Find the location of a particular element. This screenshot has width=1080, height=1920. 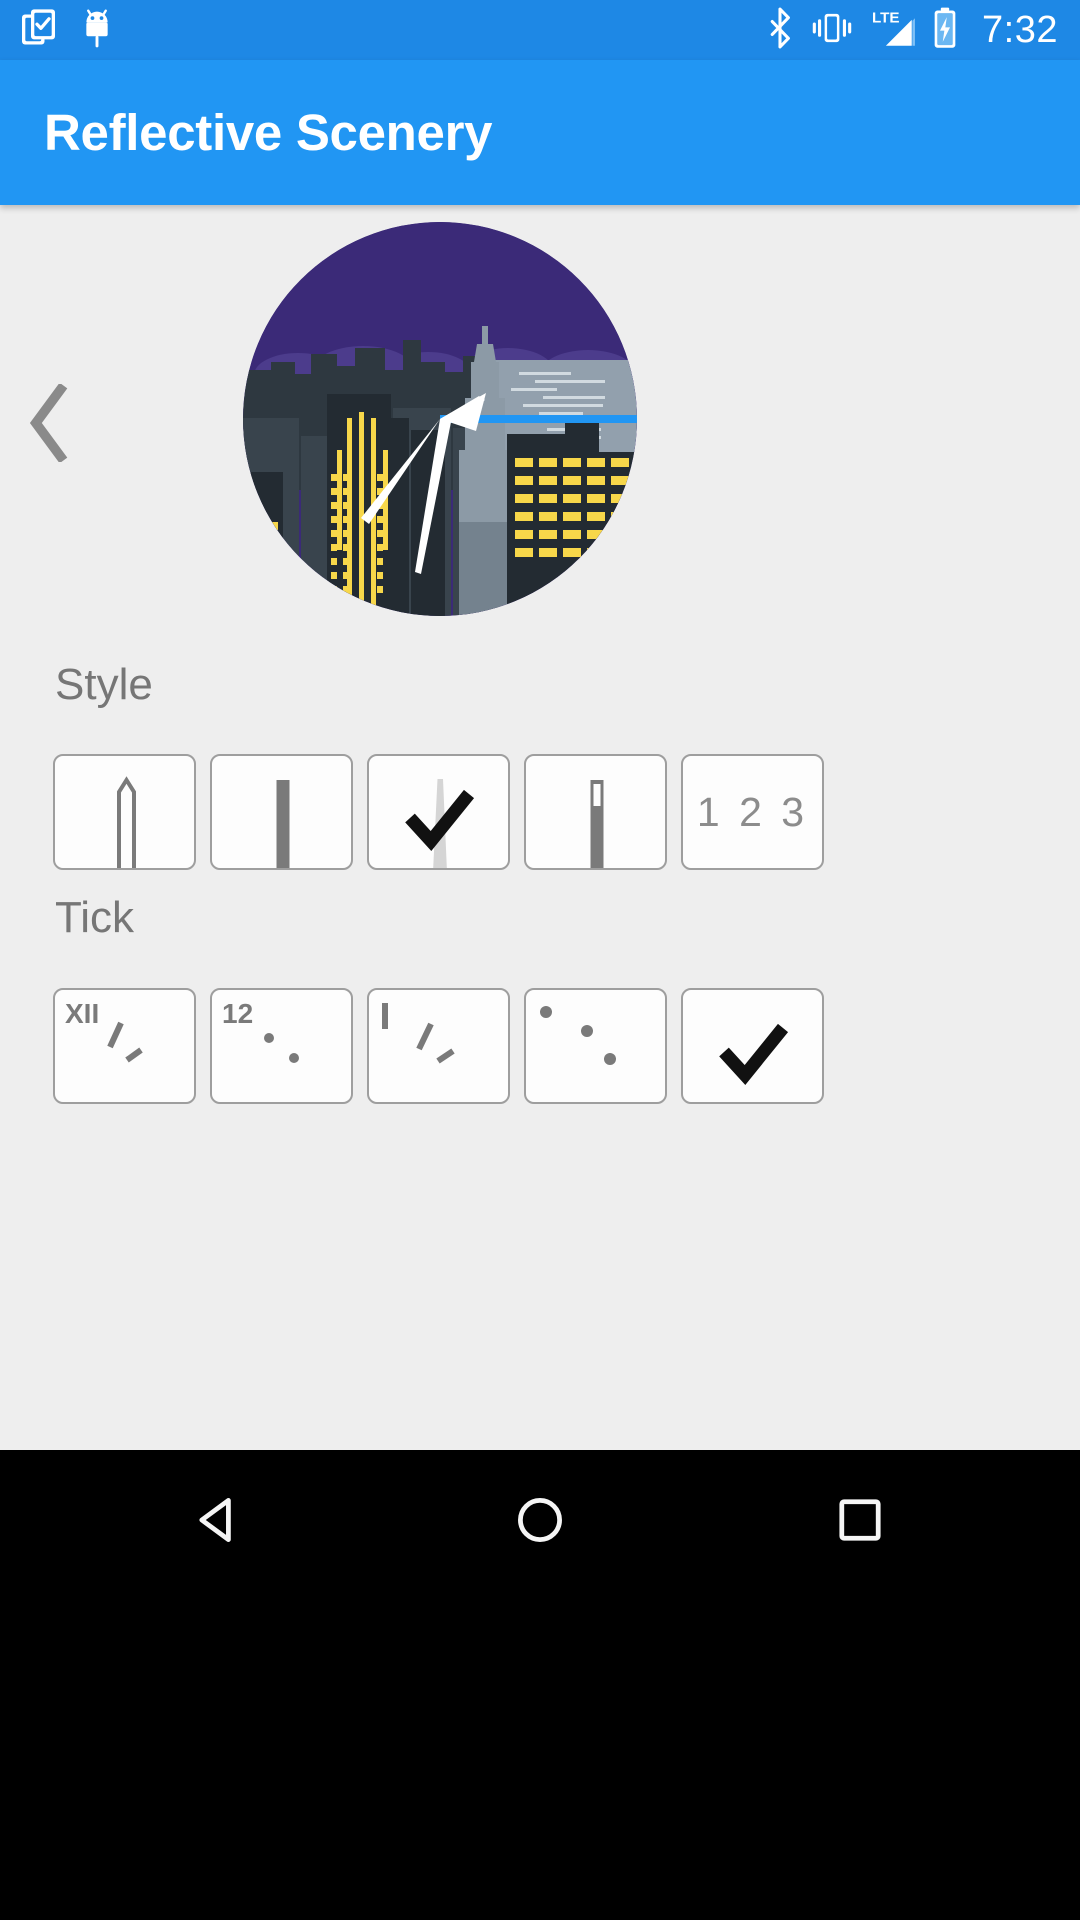

bluetooth-icon is located at coordinates (780, 30).